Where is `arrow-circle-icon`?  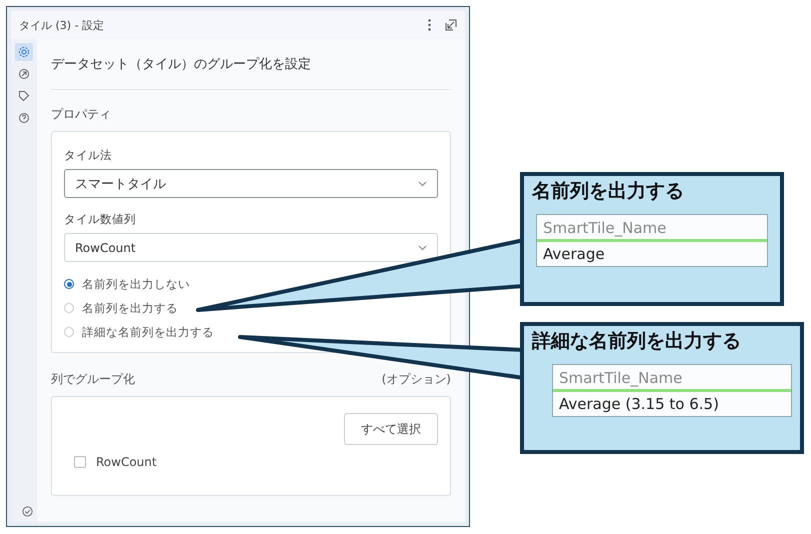 arrow-circle-icon is located at coordinates (24, 74).